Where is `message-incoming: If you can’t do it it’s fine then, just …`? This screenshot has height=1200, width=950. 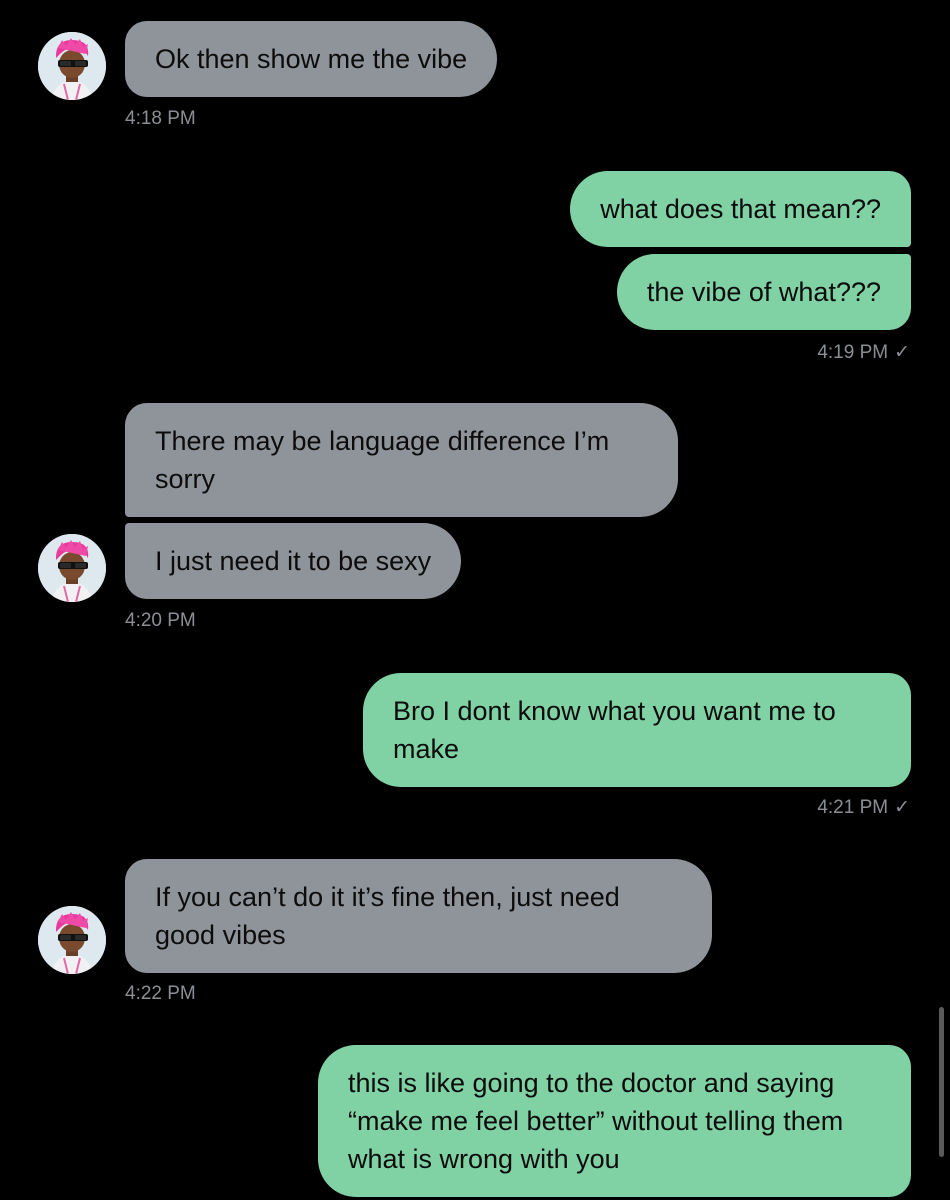 message-incoming: If you can’t do it it’s fine then, just … is located at coordinates (418, 916).